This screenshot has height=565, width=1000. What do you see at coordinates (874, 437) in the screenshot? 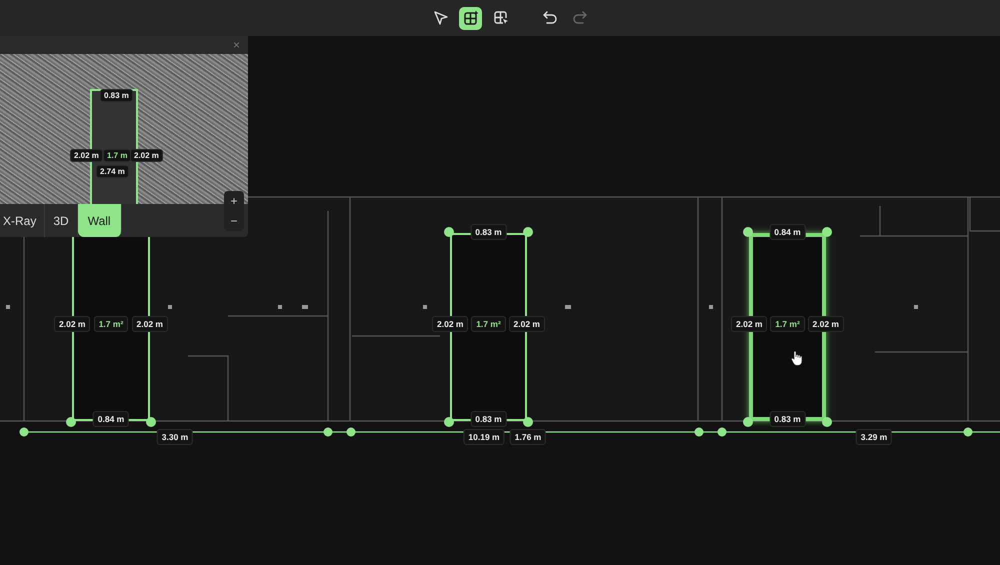
I see `dimension-label: 3.29 m` at bounding box center [874, 437].